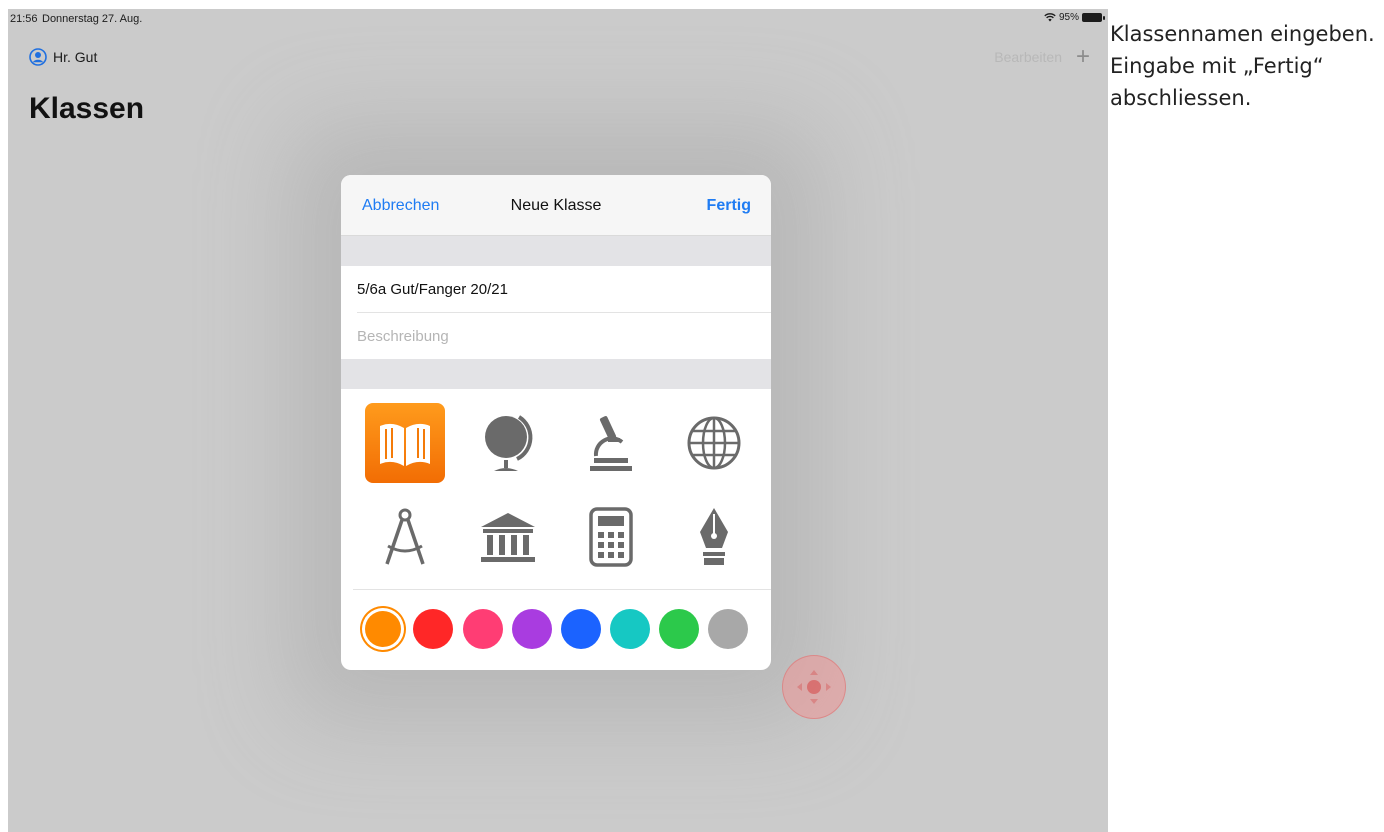 The width and height of the screenshot is (1384, 832). What do you see at coordinates (483, 629) in the screenshot?
I see `color-swatch-pink` at bounding box center [483, 629].